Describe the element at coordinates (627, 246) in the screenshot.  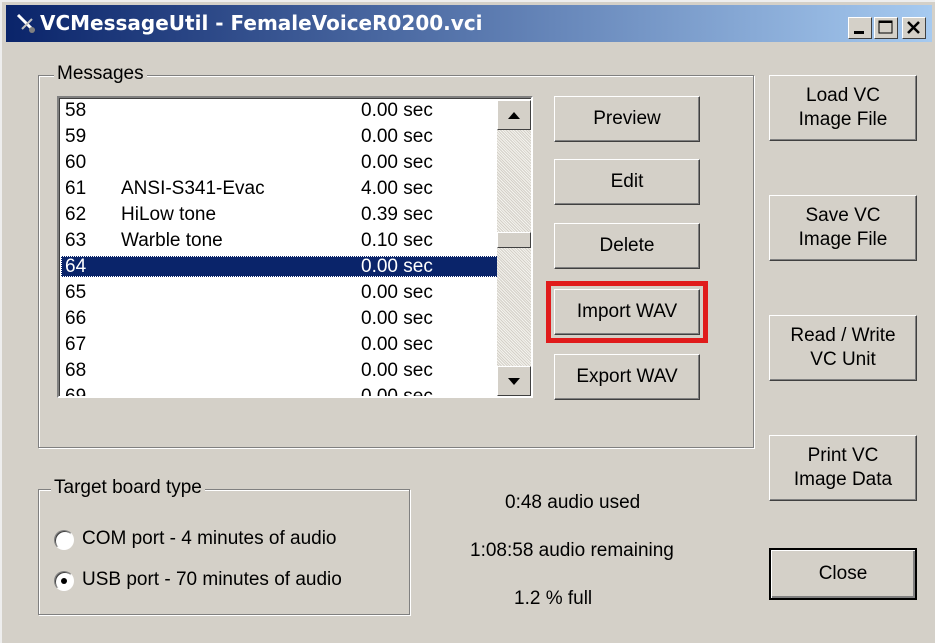
I see `delete-button: Delete` at that location.